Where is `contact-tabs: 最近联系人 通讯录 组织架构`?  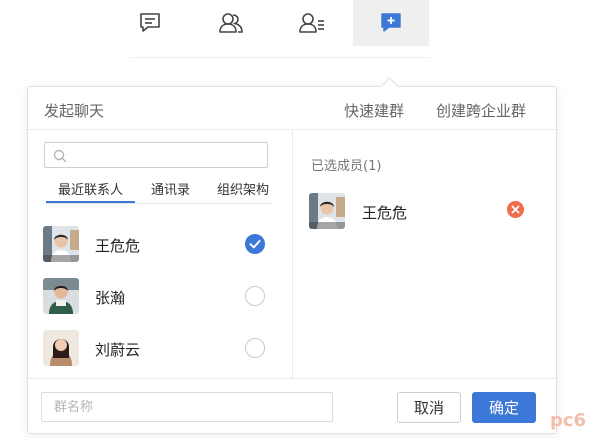 contact-tabs: 最近联系人 通讯录 组织架构 is located at coordinates (159, 189).